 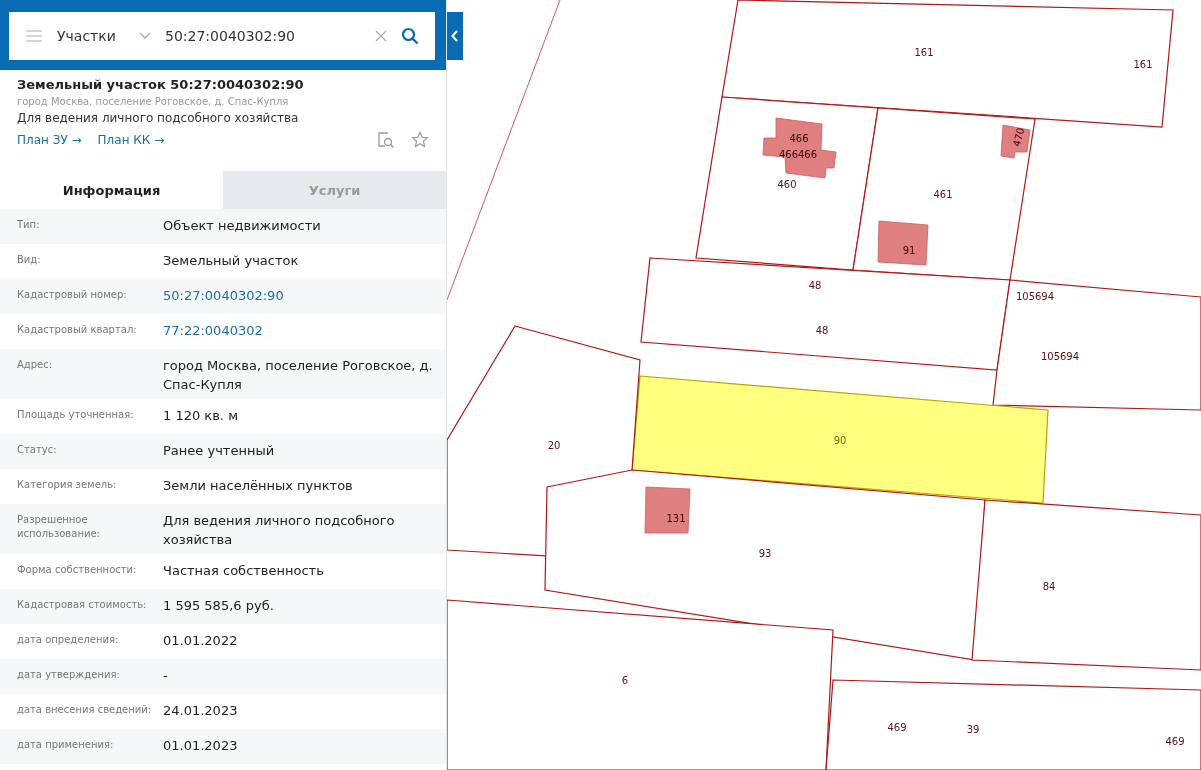 What do you see at coordinates (35, 365) in the screenshot?
I see `field-label: Адрес:` at bounding box center [35, 365].